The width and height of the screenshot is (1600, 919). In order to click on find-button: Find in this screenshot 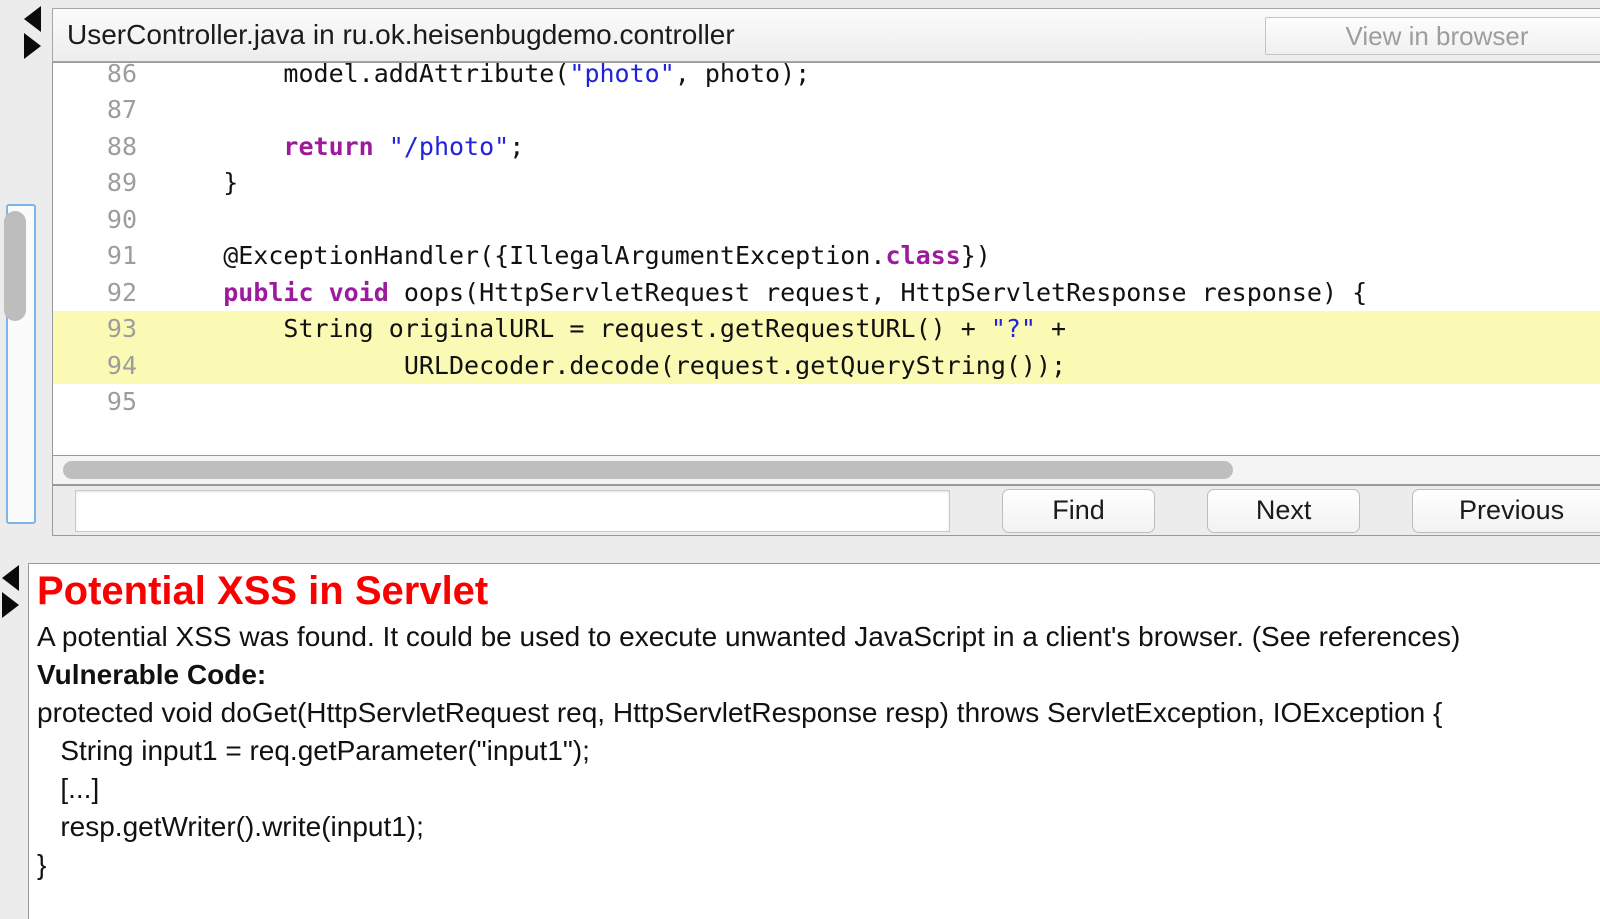, I will do `click(1078, 510)`.